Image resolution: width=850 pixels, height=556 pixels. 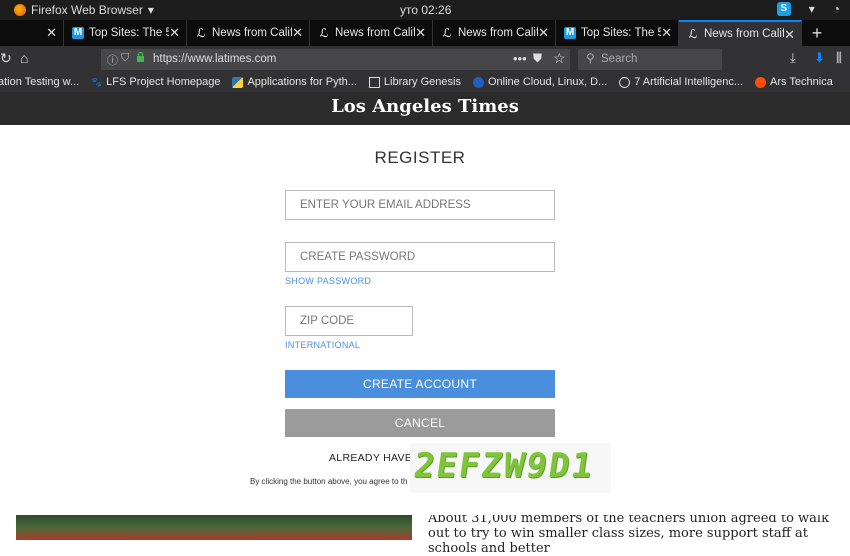 I want to click on system-tray: S ▾ ◔, so click(x=808, y=9).